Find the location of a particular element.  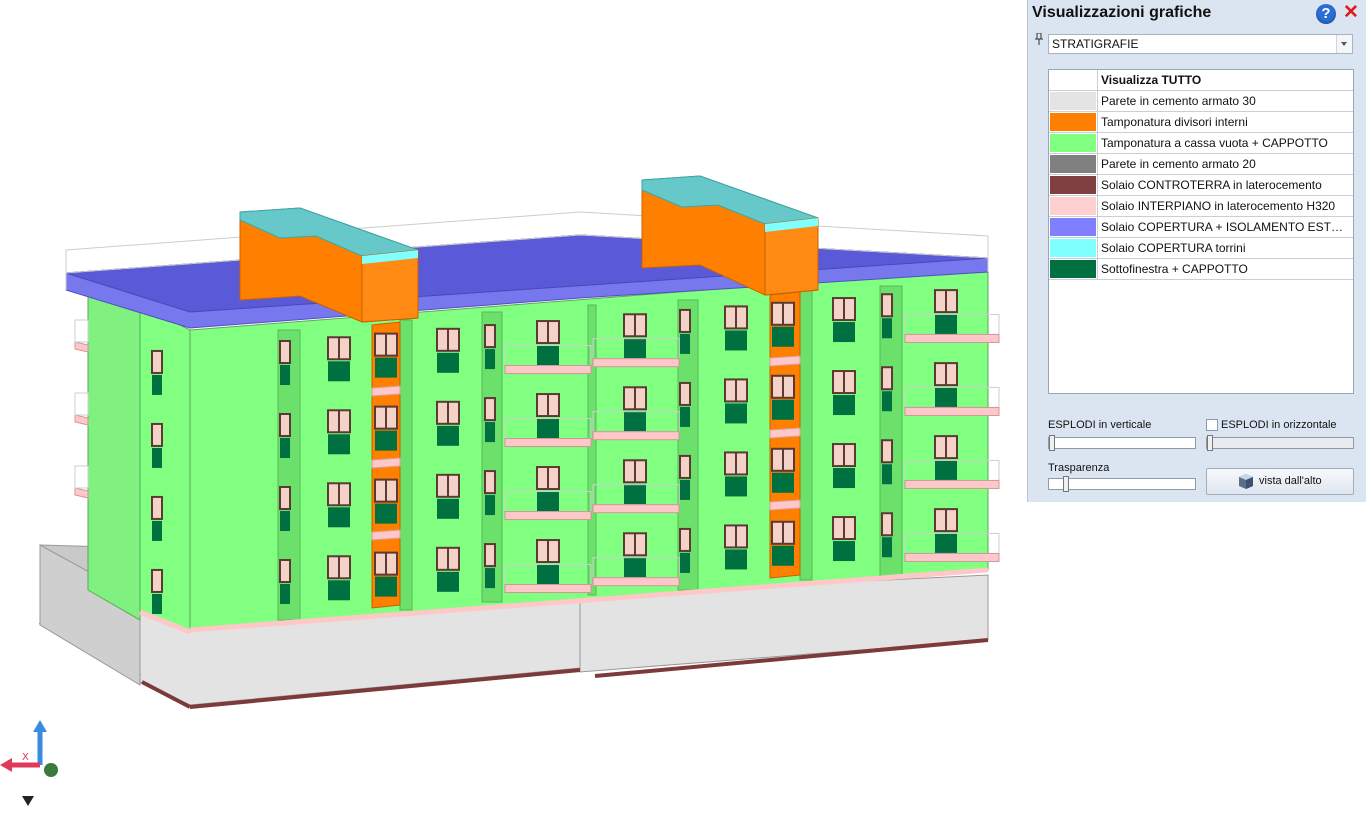

explode-vertical-slider is located at coordinates (1122, 443).